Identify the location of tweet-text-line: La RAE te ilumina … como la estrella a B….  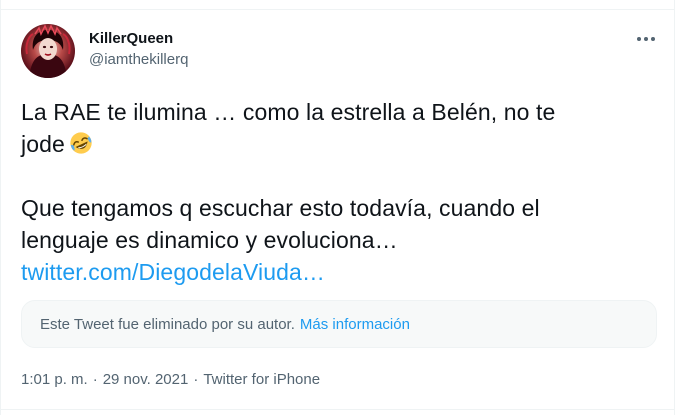
(288, 112).